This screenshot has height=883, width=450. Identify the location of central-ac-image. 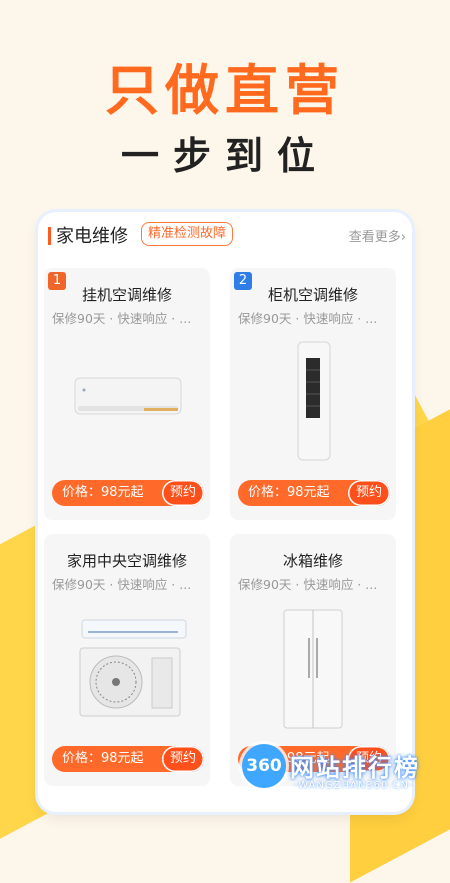
(133, 671).